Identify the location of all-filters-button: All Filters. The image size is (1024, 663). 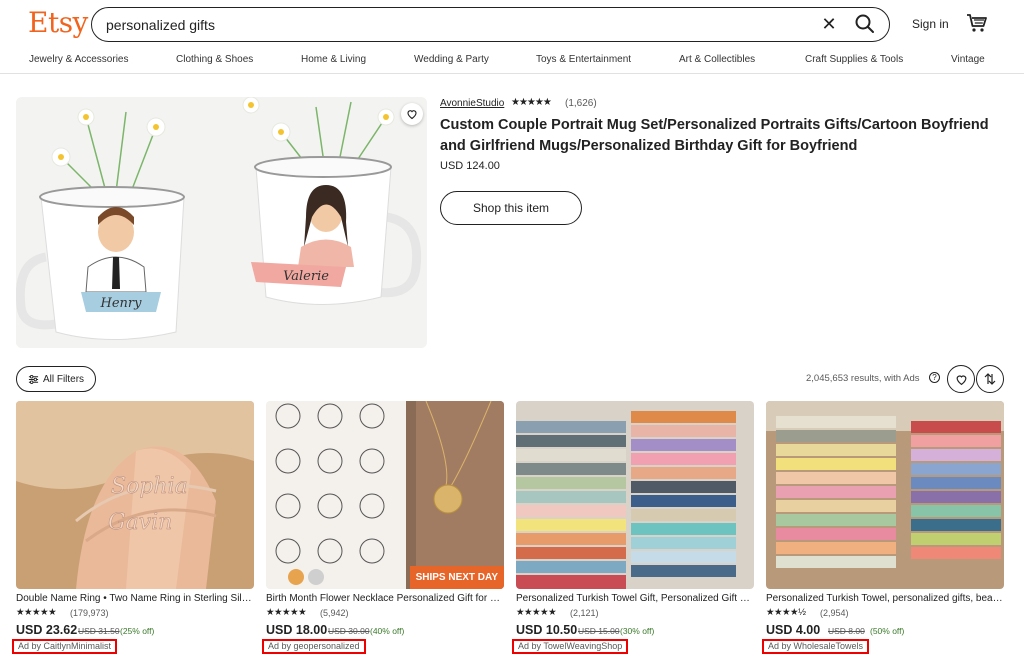
(56, 379).